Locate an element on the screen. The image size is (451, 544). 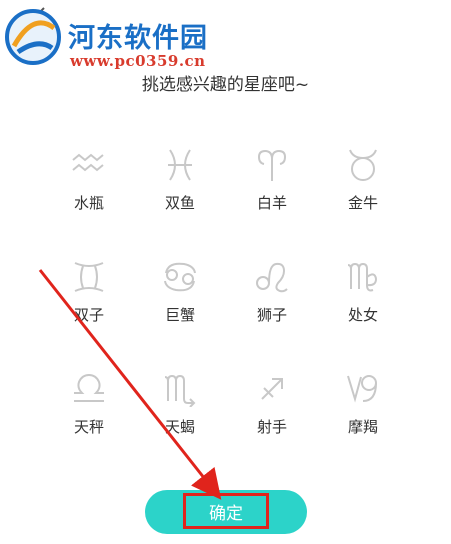
sign-label: 双子 is located at coordinates (88, 315).